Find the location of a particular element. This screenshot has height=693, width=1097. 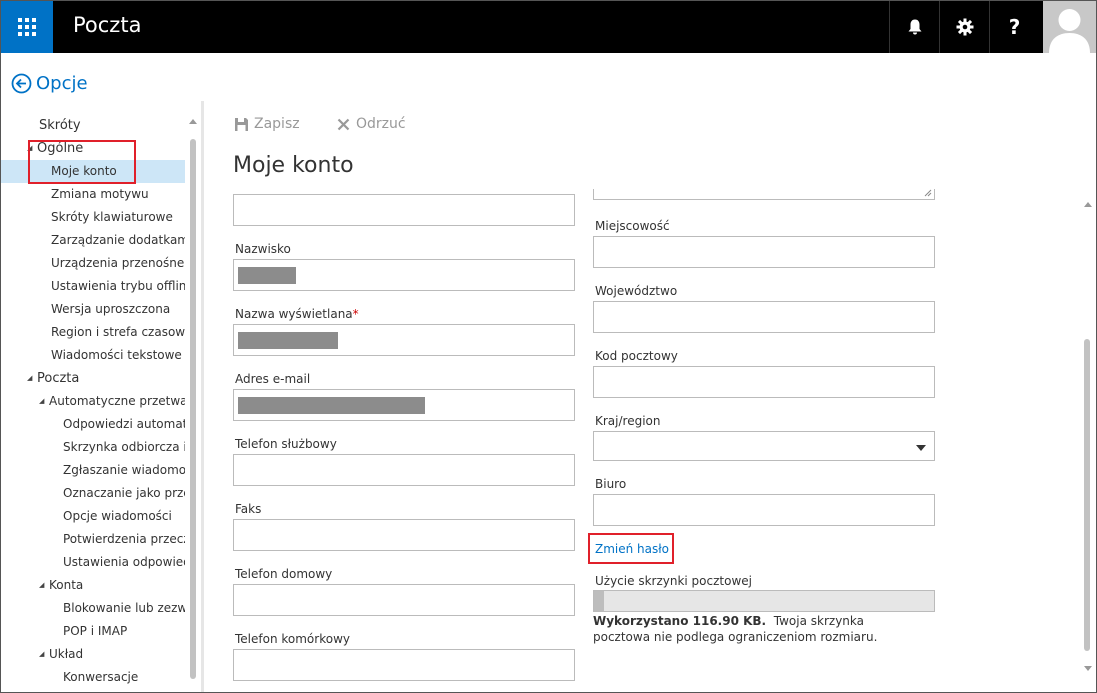

sidebar-item: Urządzenia przenośne is located at coordinates (93, 263).